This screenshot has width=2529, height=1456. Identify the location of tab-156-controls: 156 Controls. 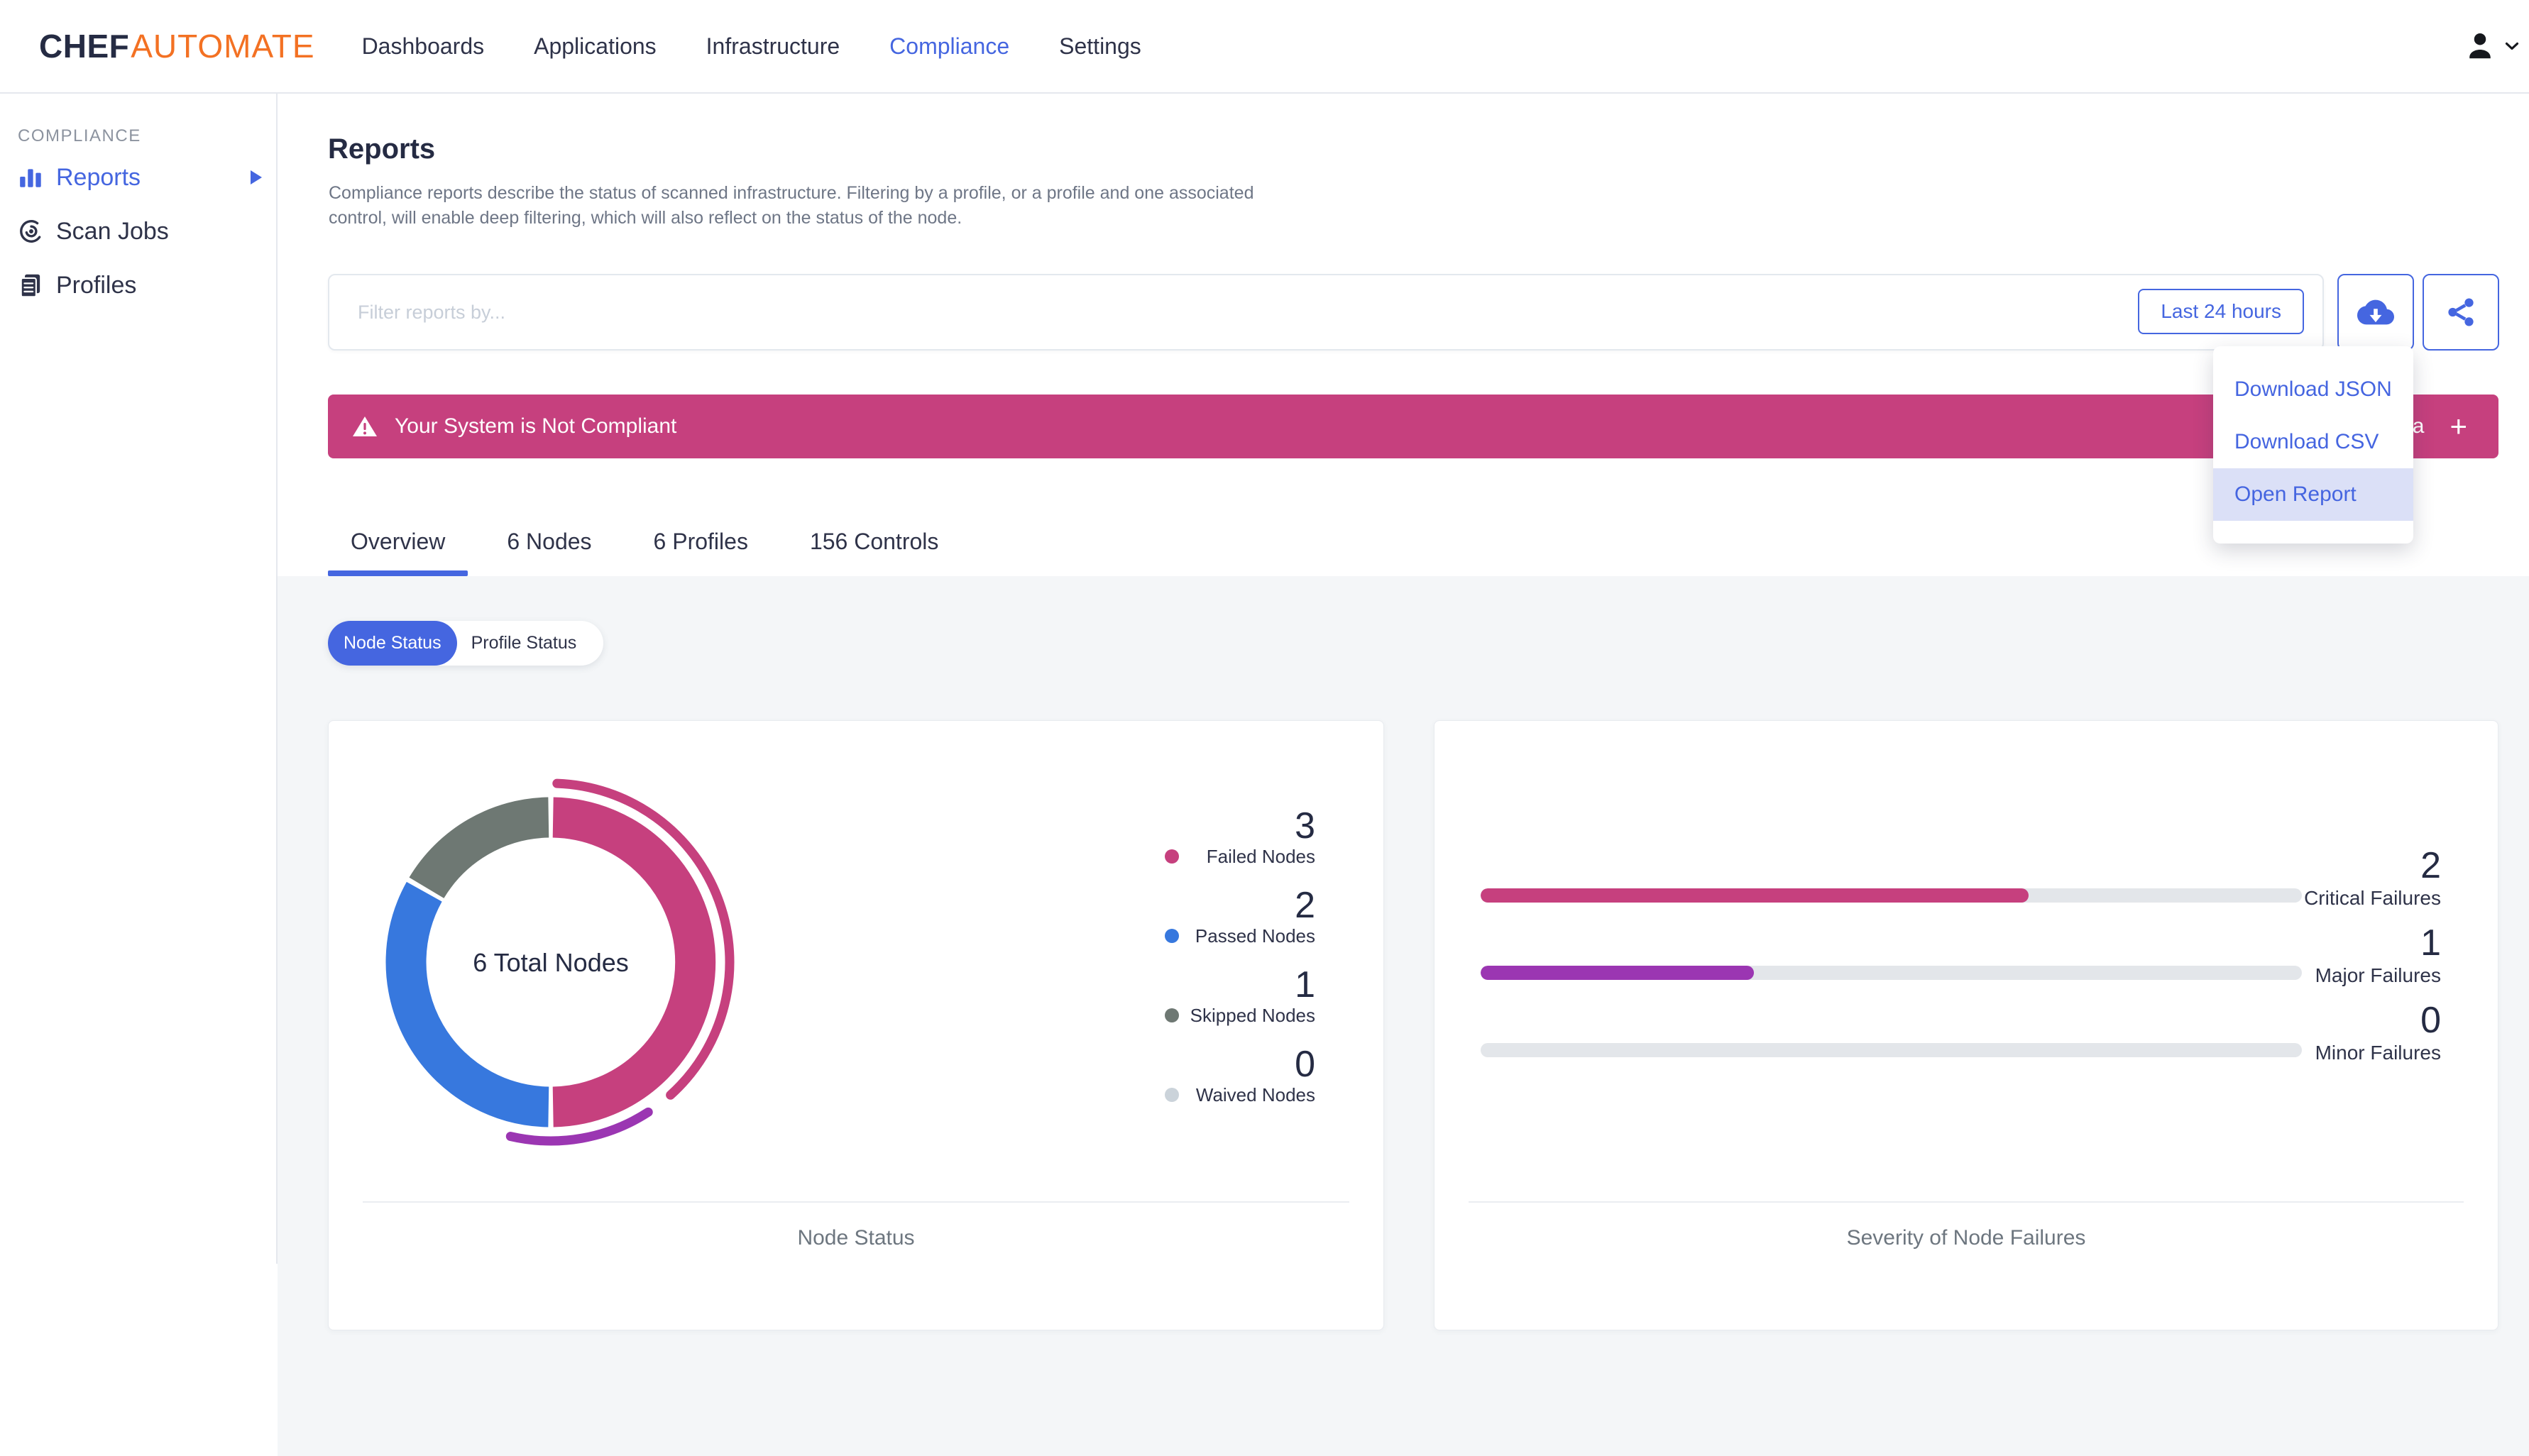
(874, 552).